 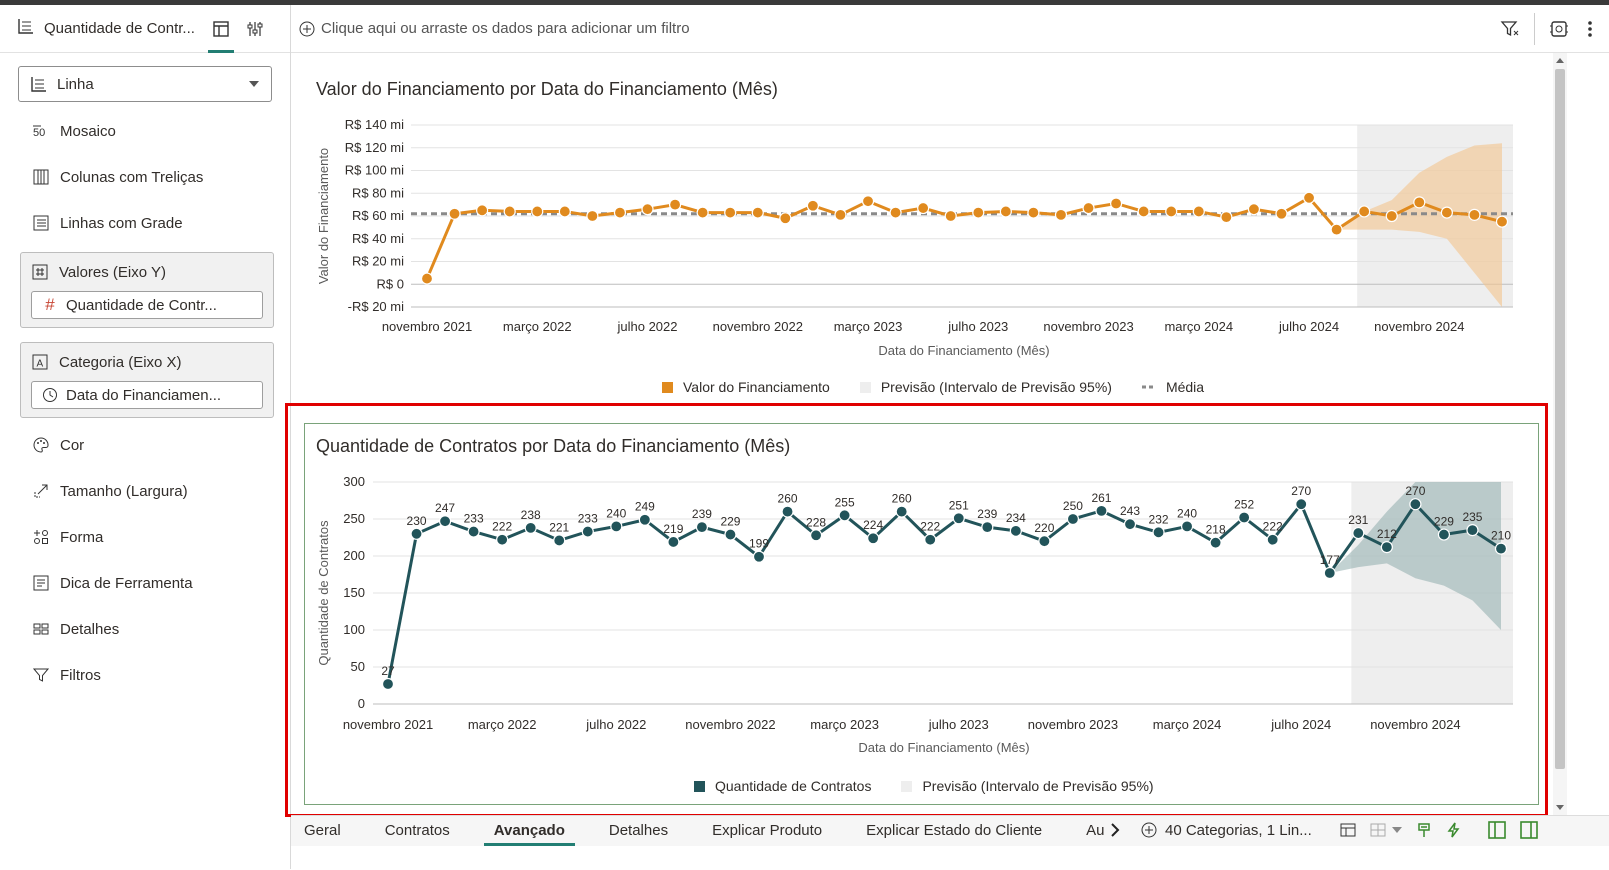 What do you see at coordinates (145, 131) in the screenshot?
I see `mosaico-row: 50 Mosaico` at bounding box center [145, 131].